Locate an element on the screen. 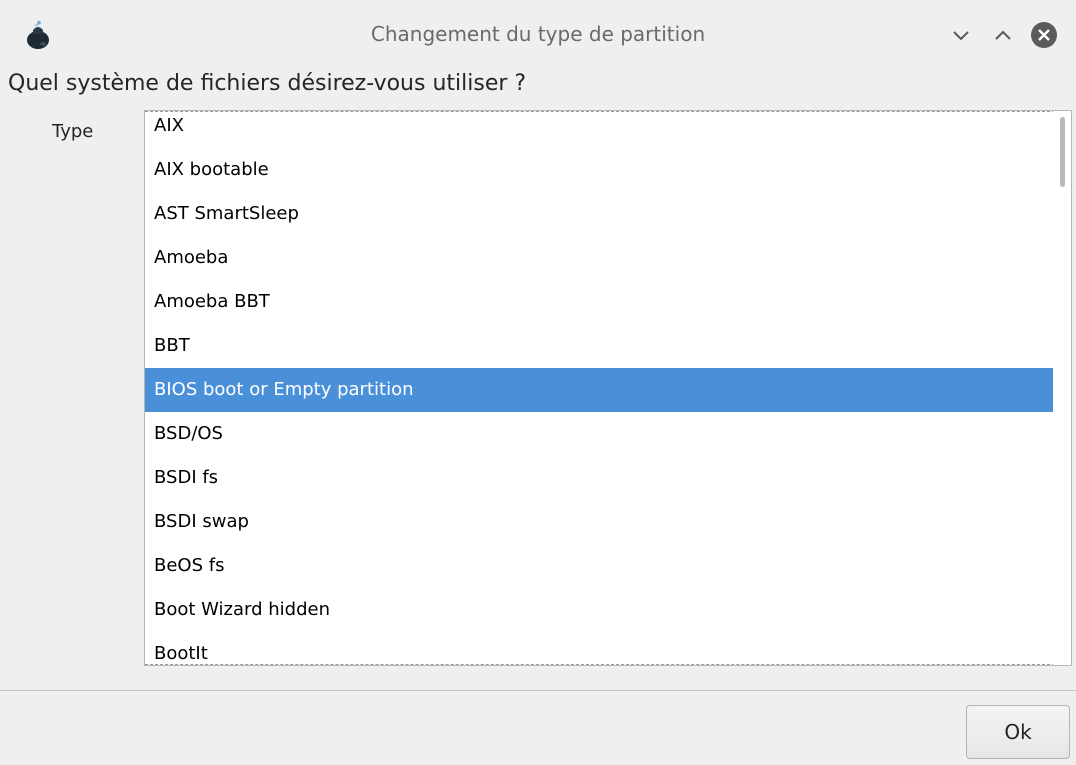 This screenshot has height=765, width=1076. list-item: Amoeba BBT is located at coordinates (599, 302).